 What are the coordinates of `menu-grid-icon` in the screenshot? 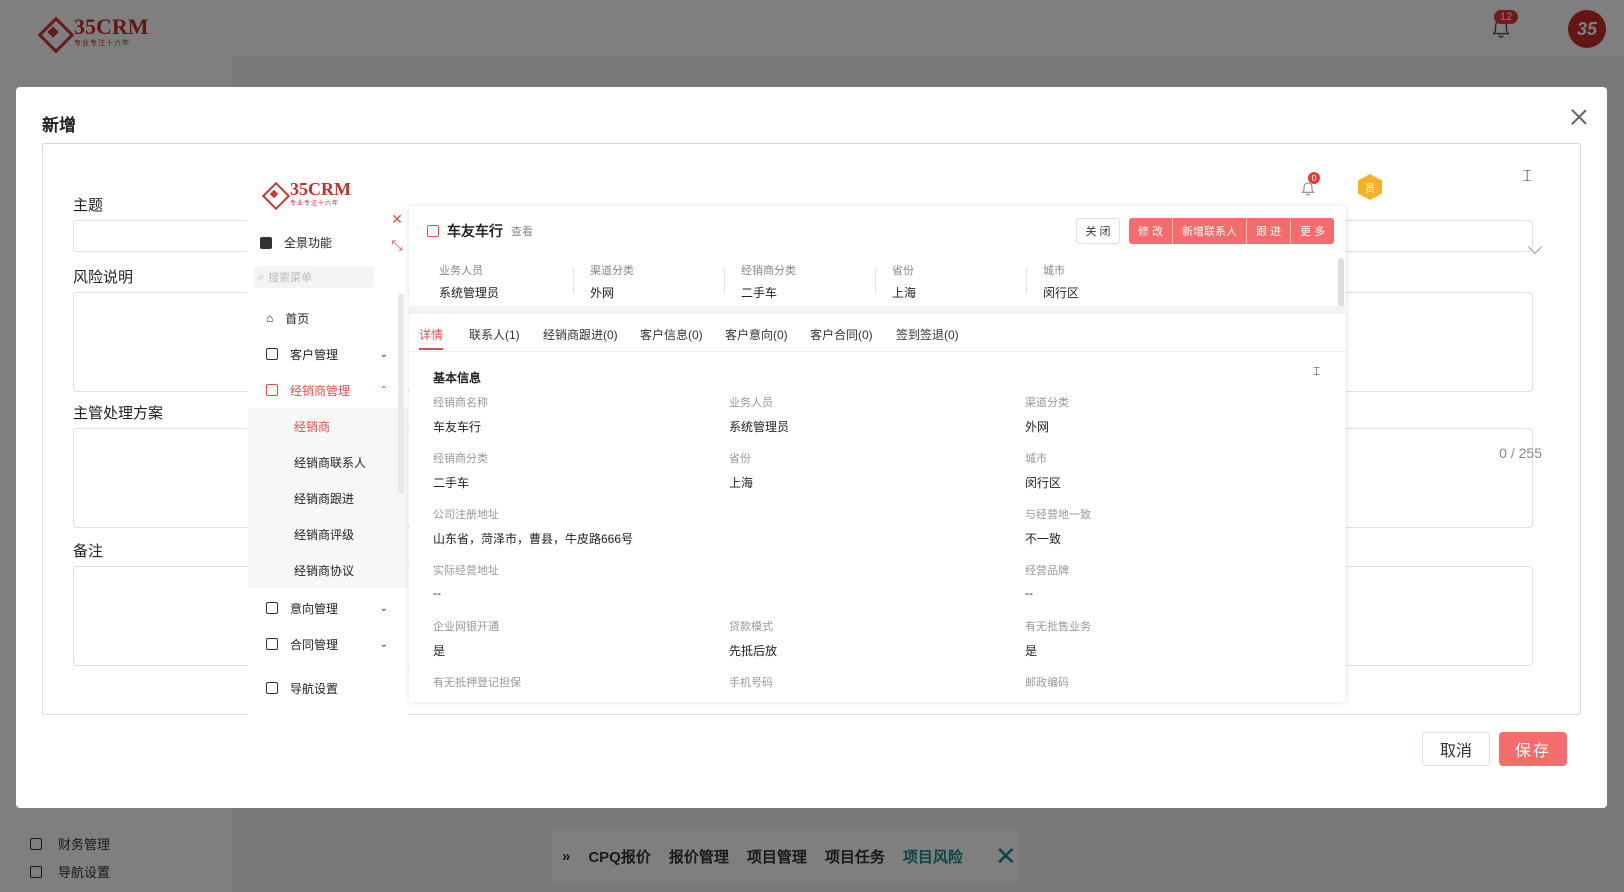 It's located at (266, 242).